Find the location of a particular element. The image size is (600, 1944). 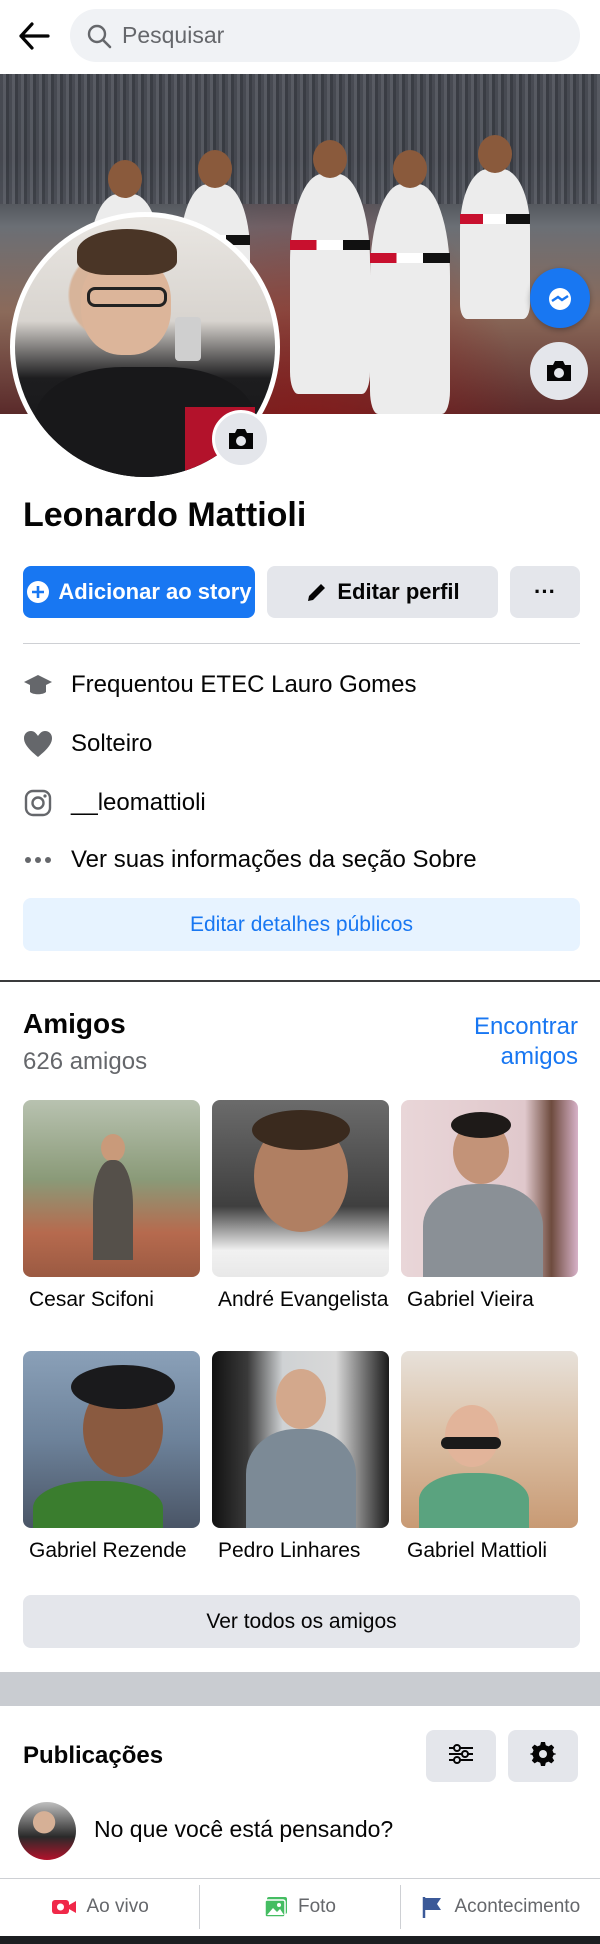

posts-title: Publicações is located at coordinates (93, 1755).